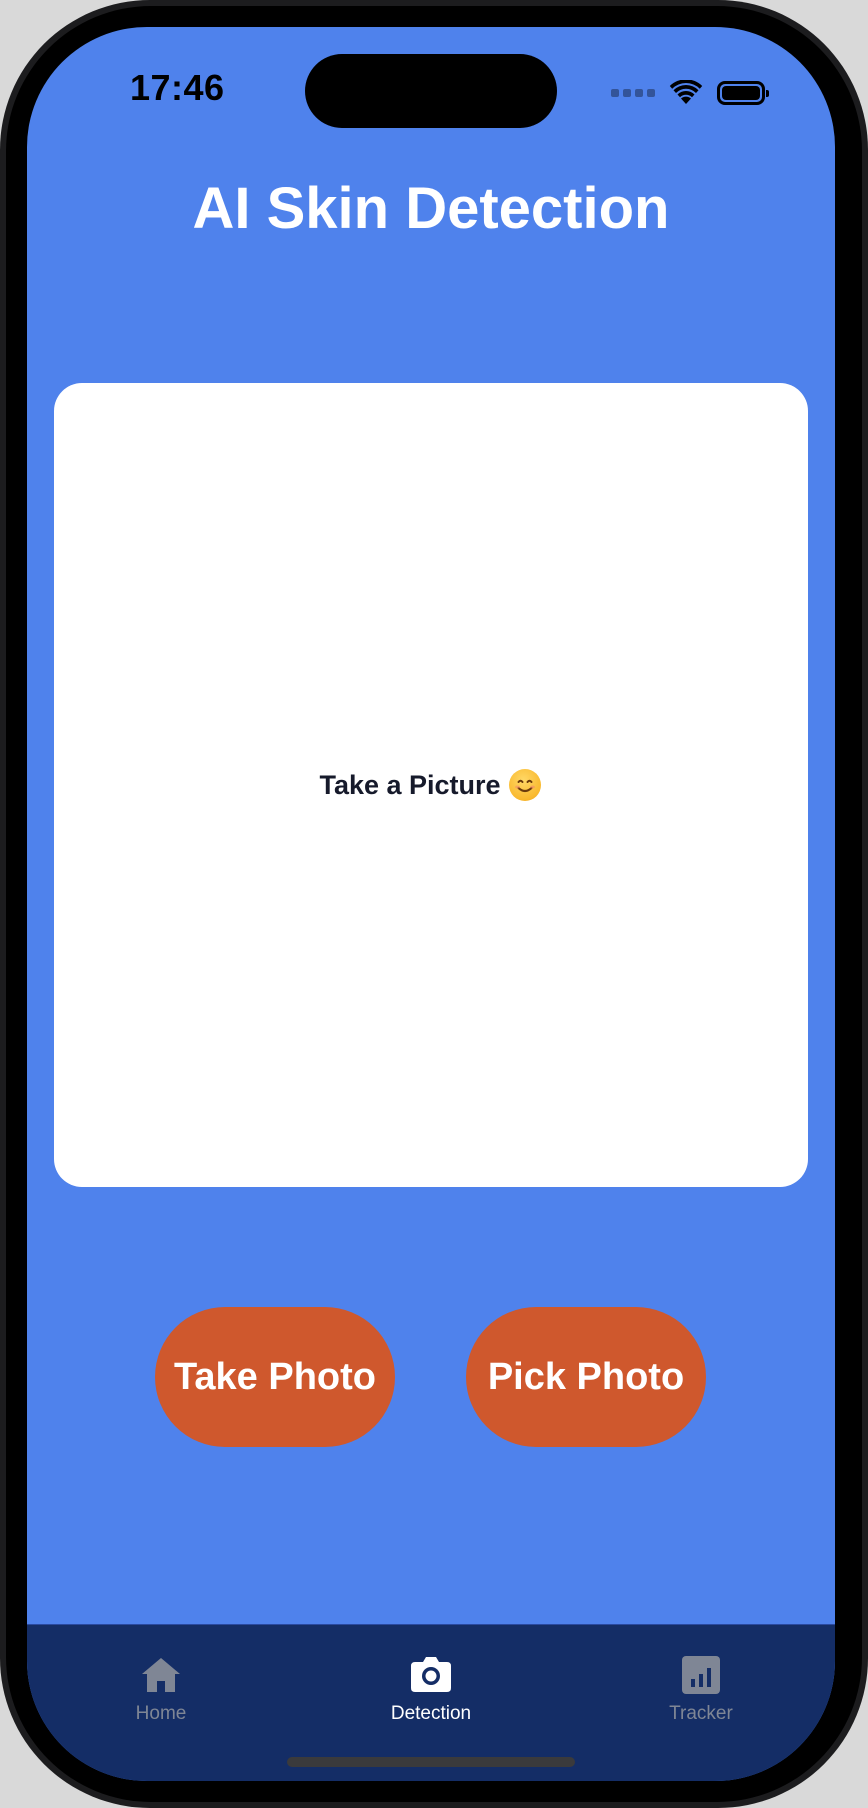 This screenshot has height=1808, width=868. I want to click on camera-icon, so click(431, 1674).